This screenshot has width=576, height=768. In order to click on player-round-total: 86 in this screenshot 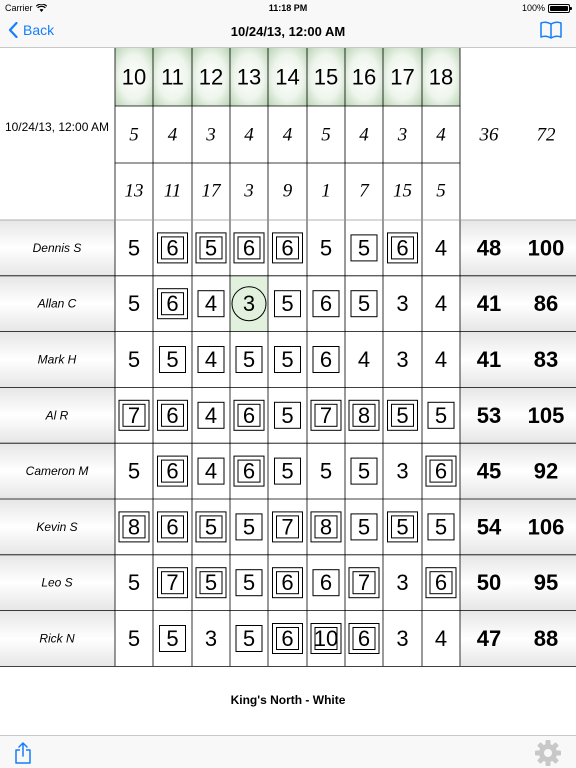, I will do `click(546, 303)`.